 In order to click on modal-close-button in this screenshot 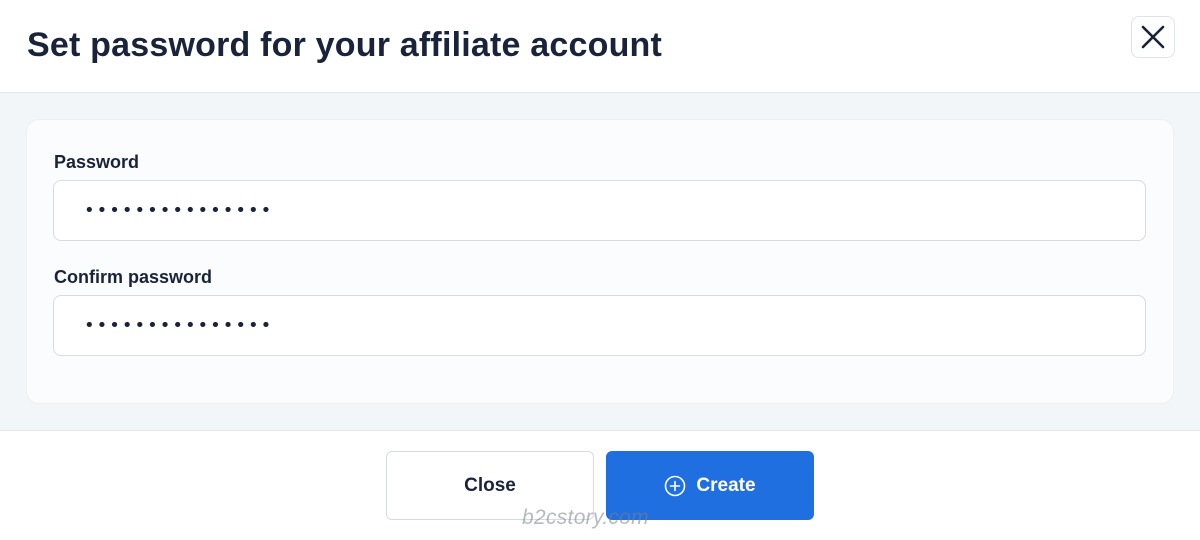, I will do `click(1153, 37)`.